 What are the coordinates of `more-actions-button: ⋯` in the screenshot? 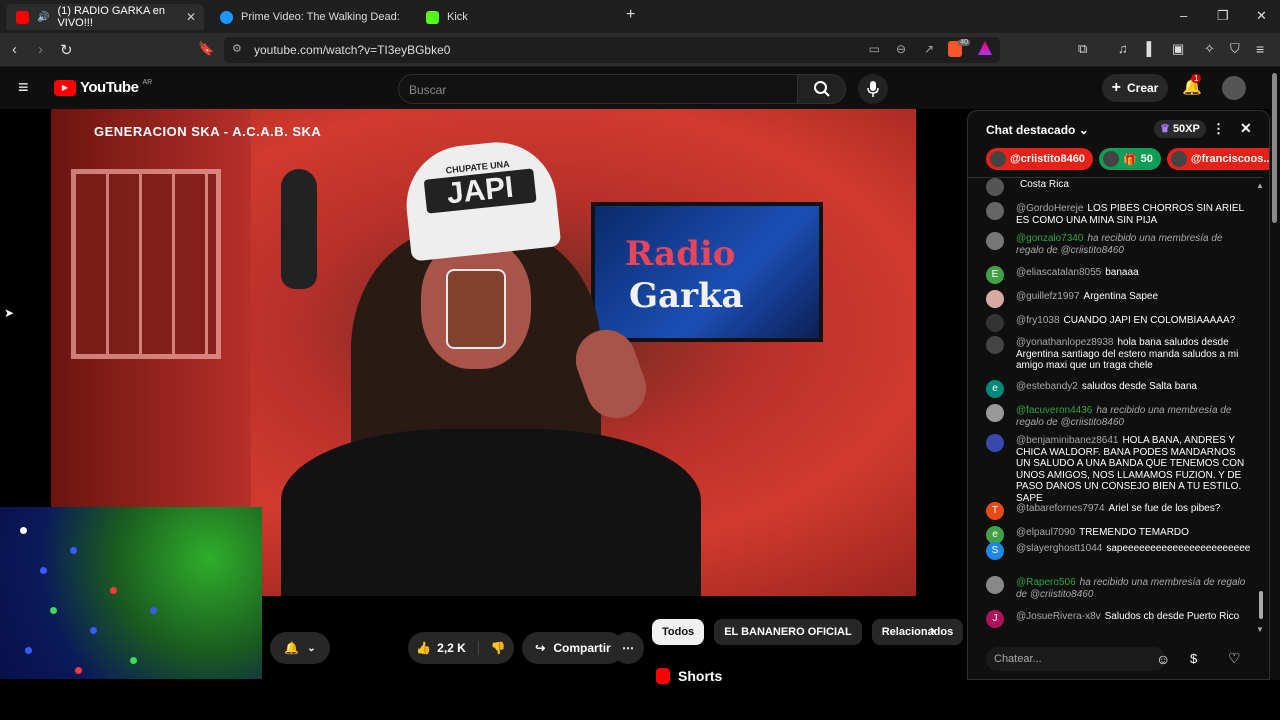 It's located at (628, 648).